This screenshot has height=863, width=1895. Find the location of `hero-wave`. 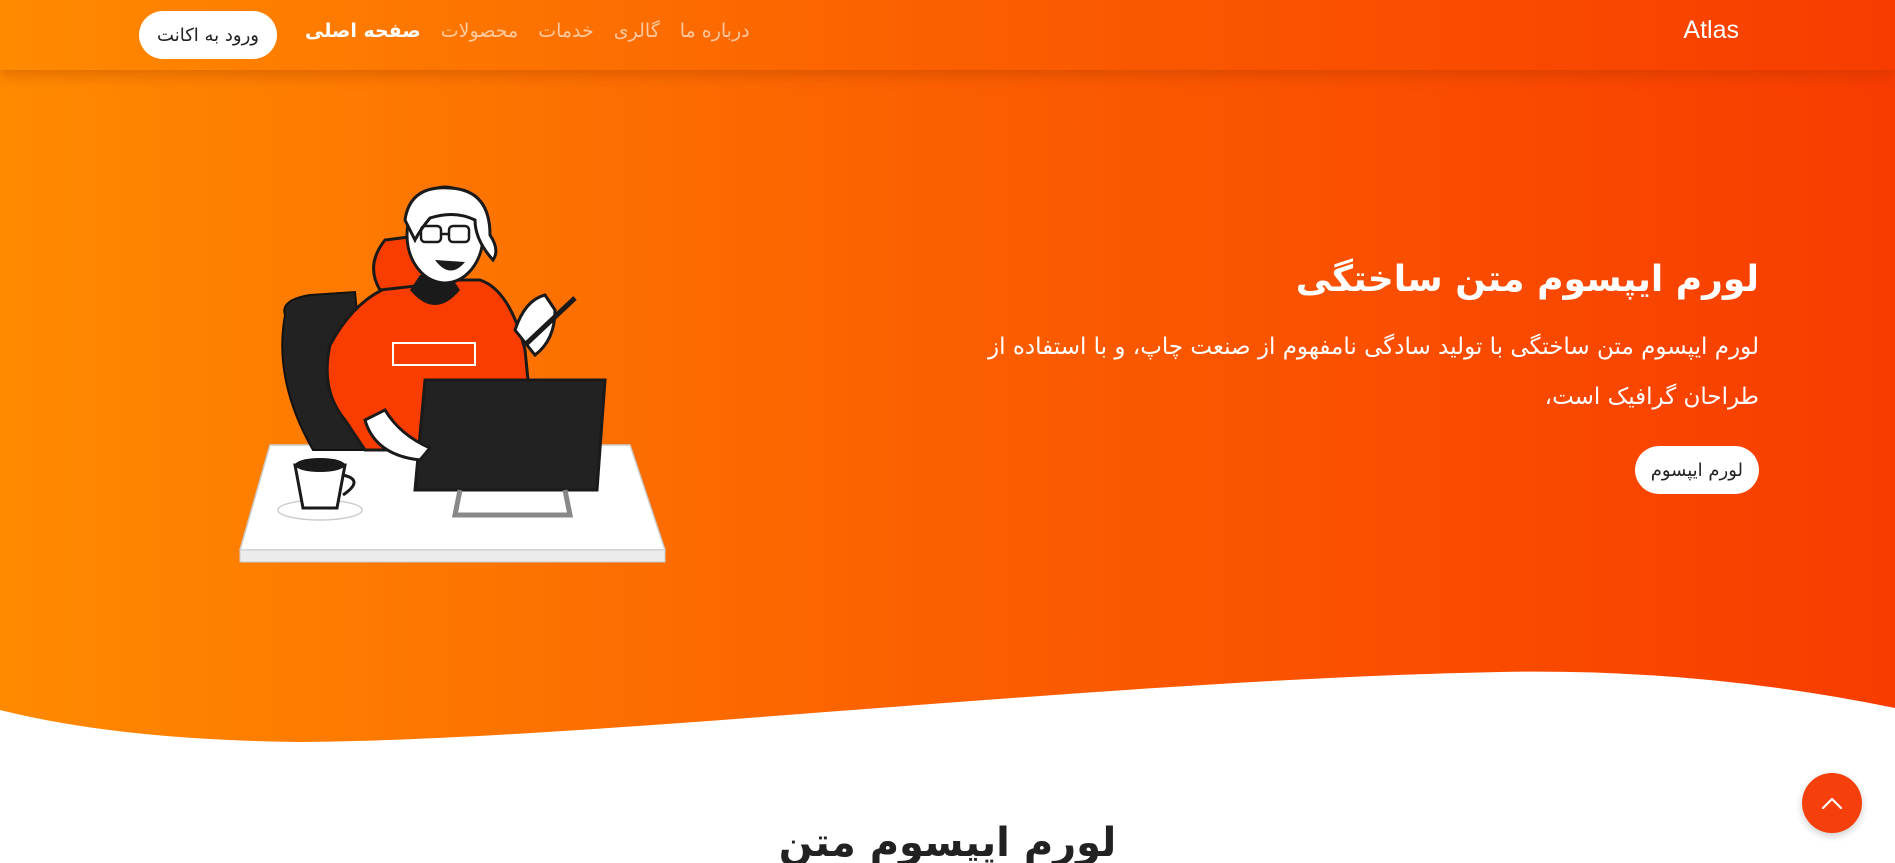

hero-wave is located at coordinates (947, 715).